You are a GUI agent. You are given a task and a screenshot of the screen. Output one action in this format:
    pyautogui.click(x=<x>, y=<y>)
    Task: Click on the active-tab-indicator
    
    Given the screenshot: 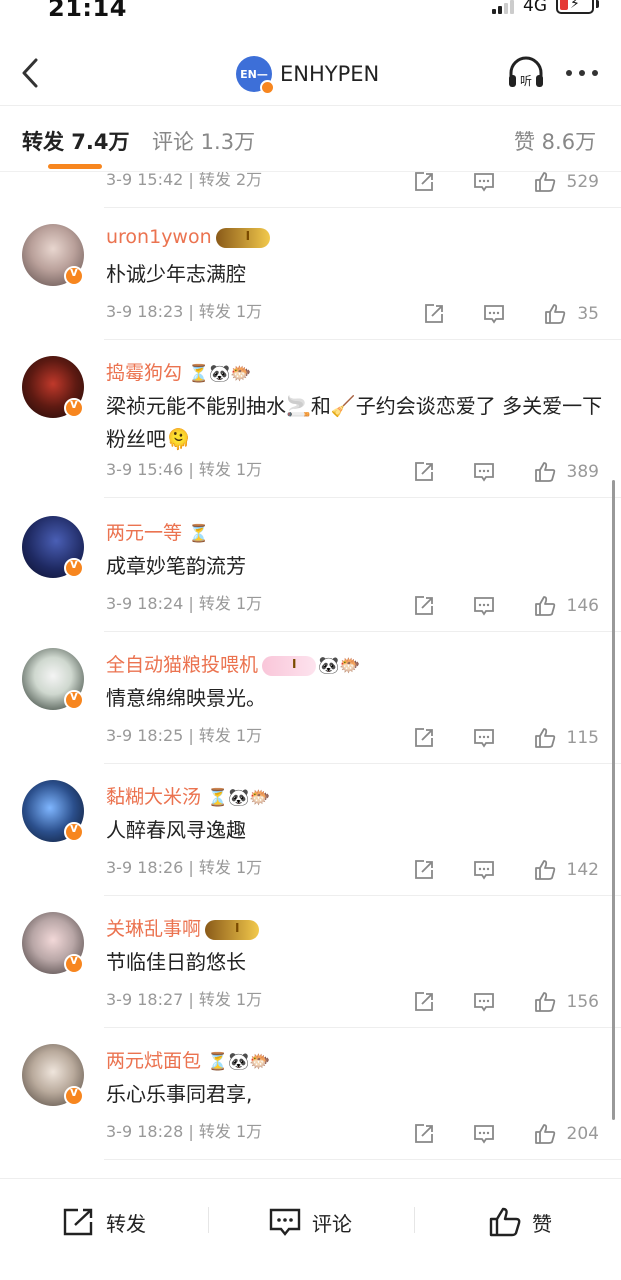 What is the action you would take?
    pyautogui.click(x=75, y=166)
    